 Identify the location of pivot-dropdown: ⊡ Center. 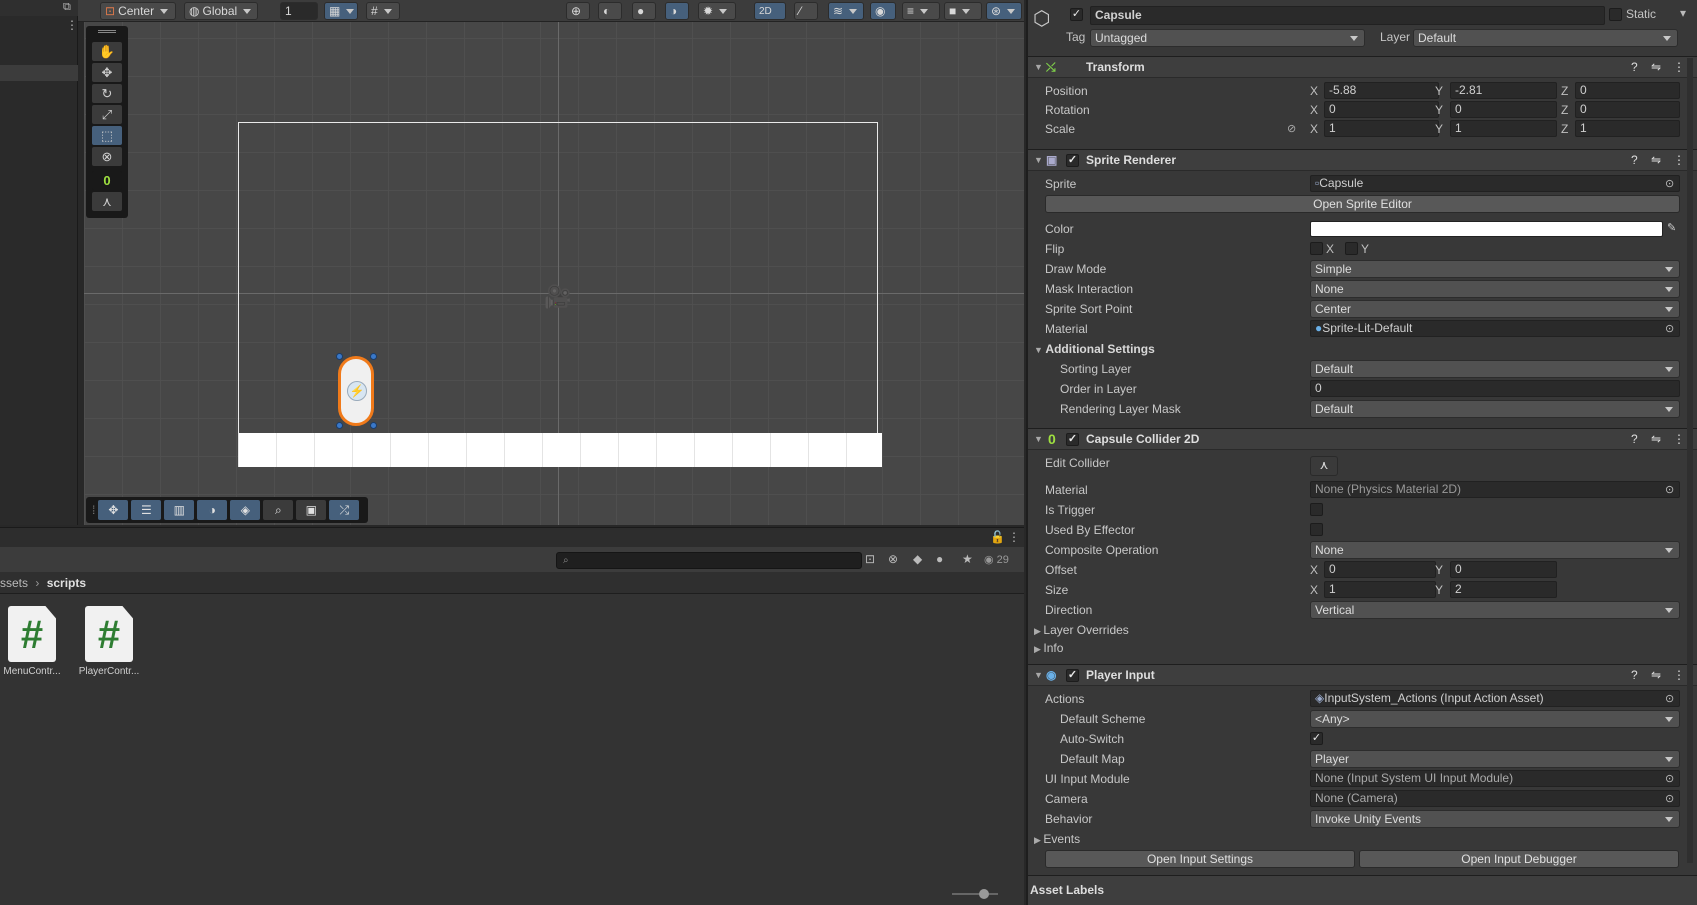
(138, 11).